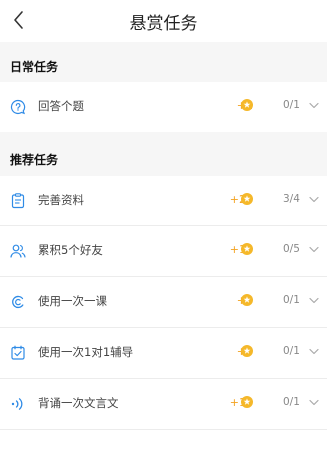  Describe the element at coordinates (291, 199) in the screenshot. I see `task-progress: 3/4` at that location.